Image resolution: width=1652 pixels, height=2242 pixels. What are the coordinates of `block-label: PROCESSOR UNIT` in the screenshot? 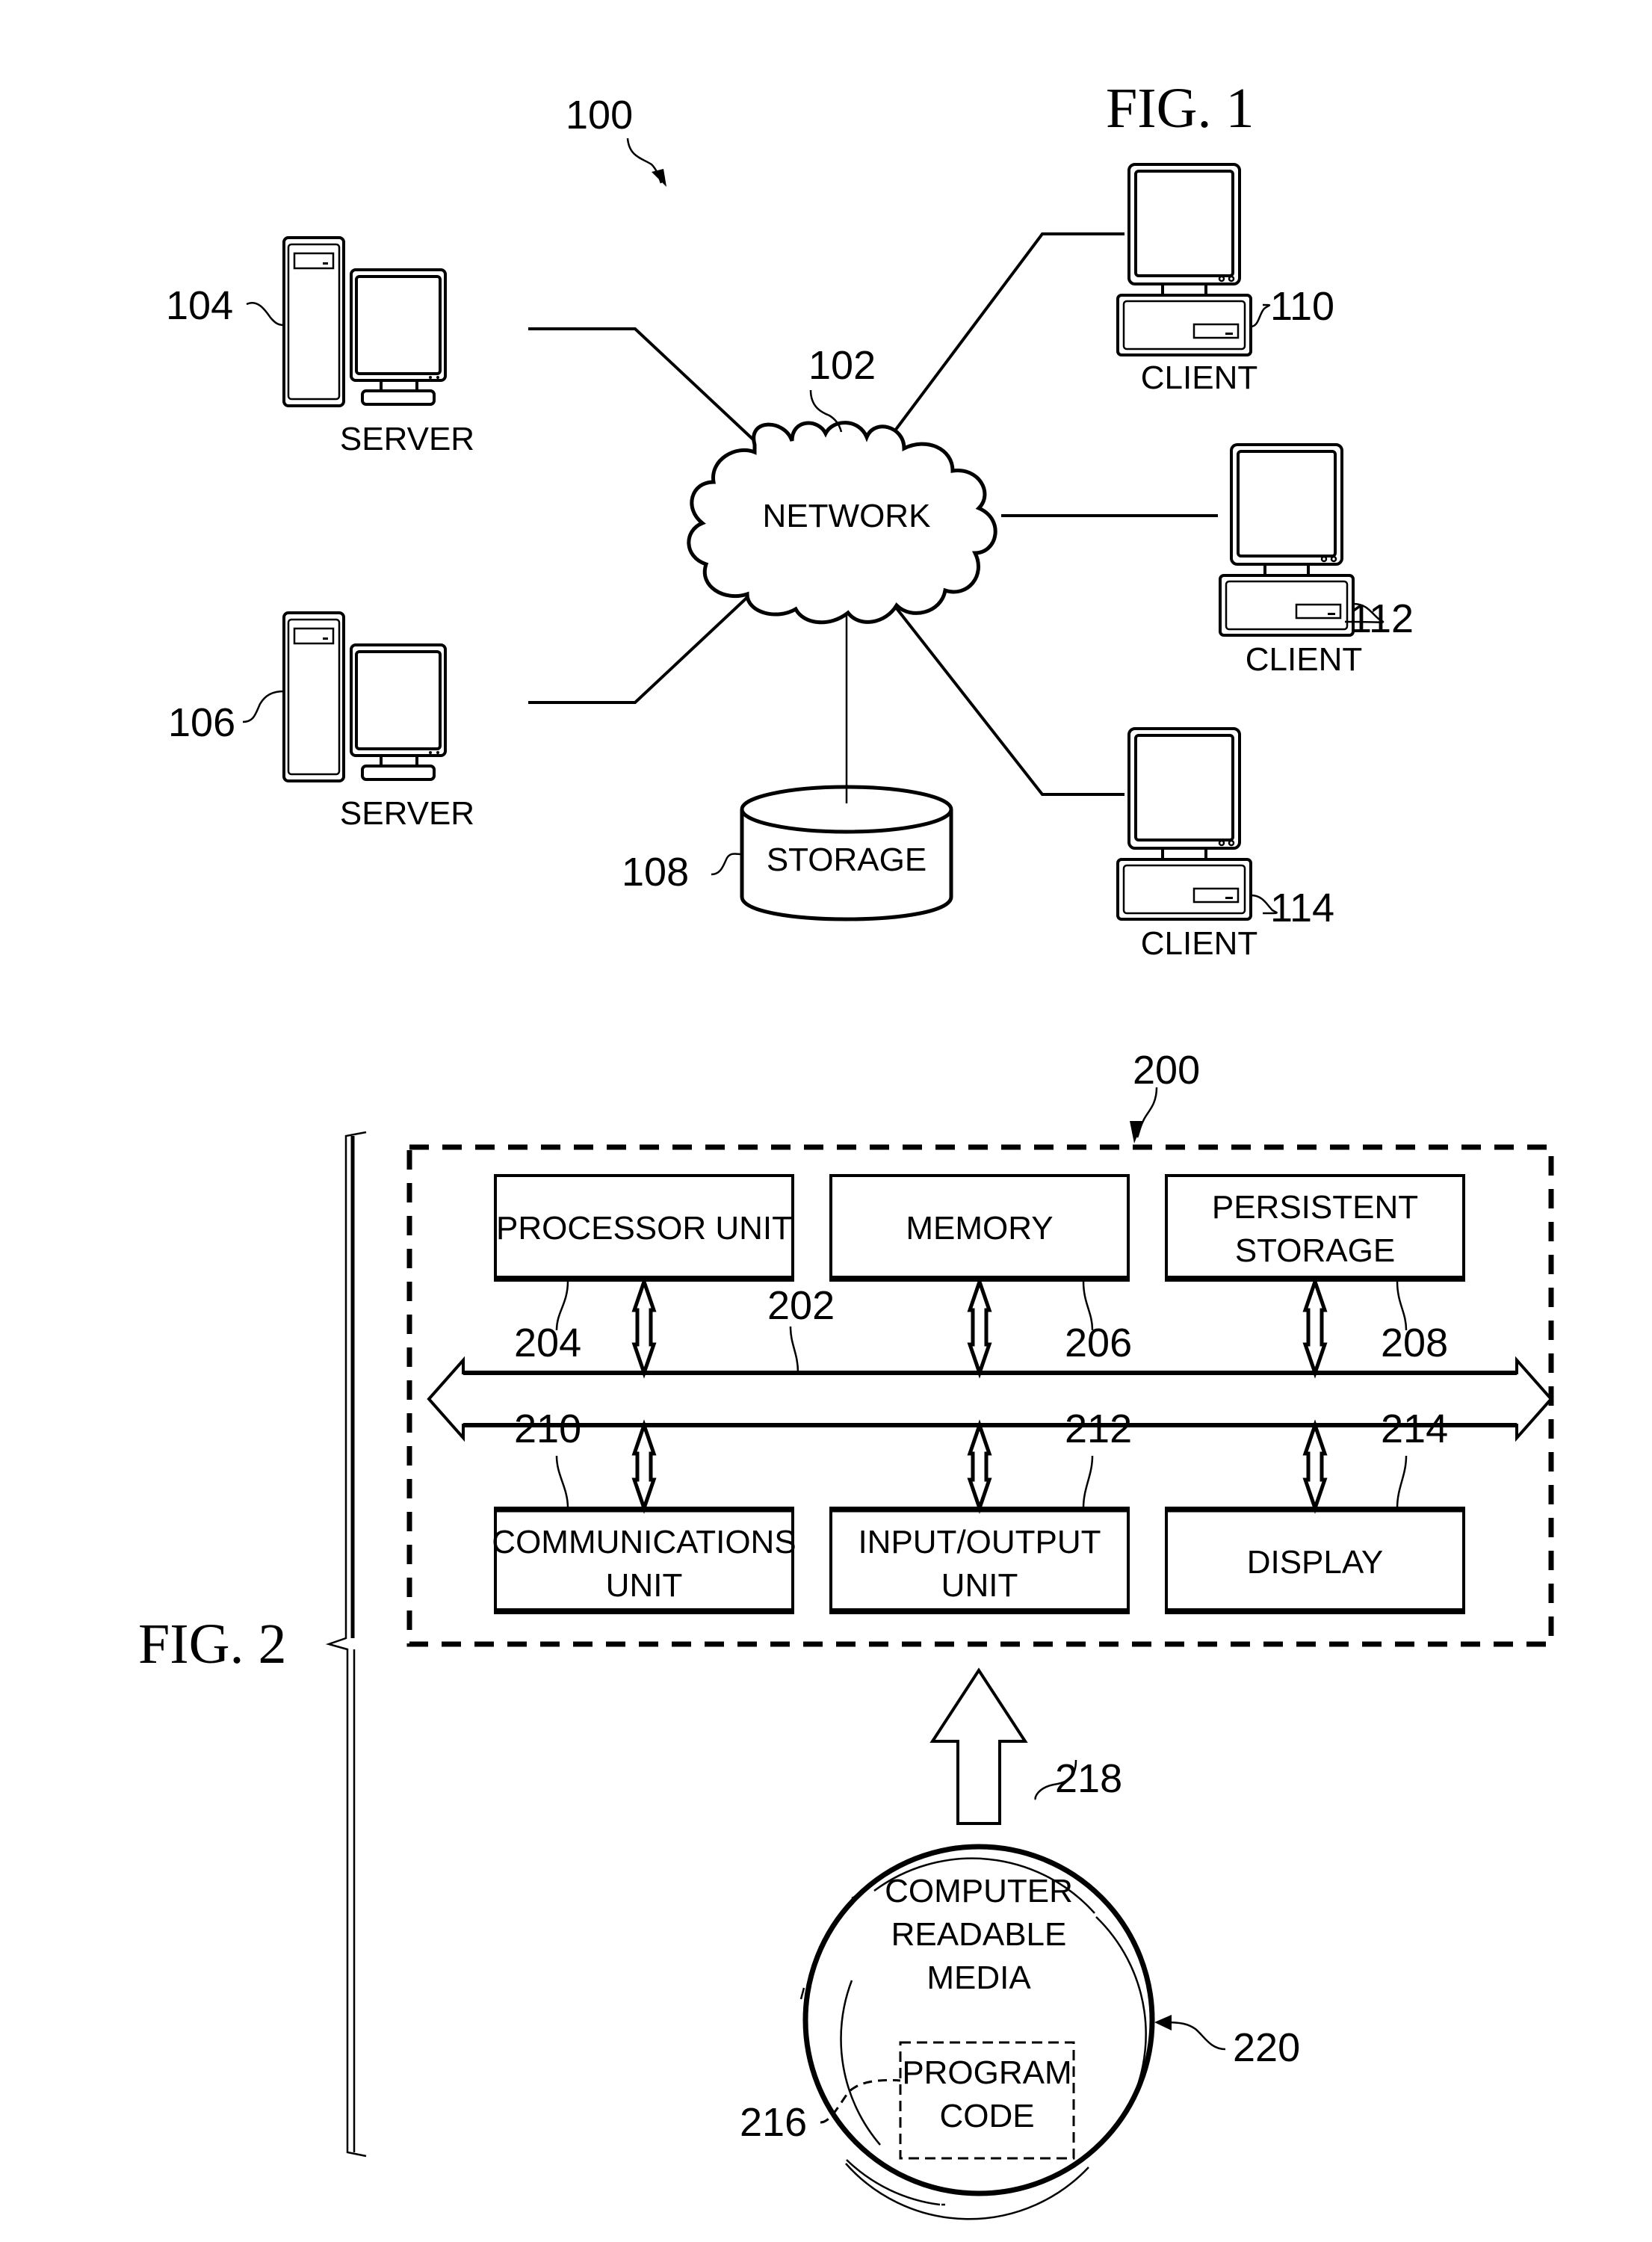 It's located at (644, 1228).